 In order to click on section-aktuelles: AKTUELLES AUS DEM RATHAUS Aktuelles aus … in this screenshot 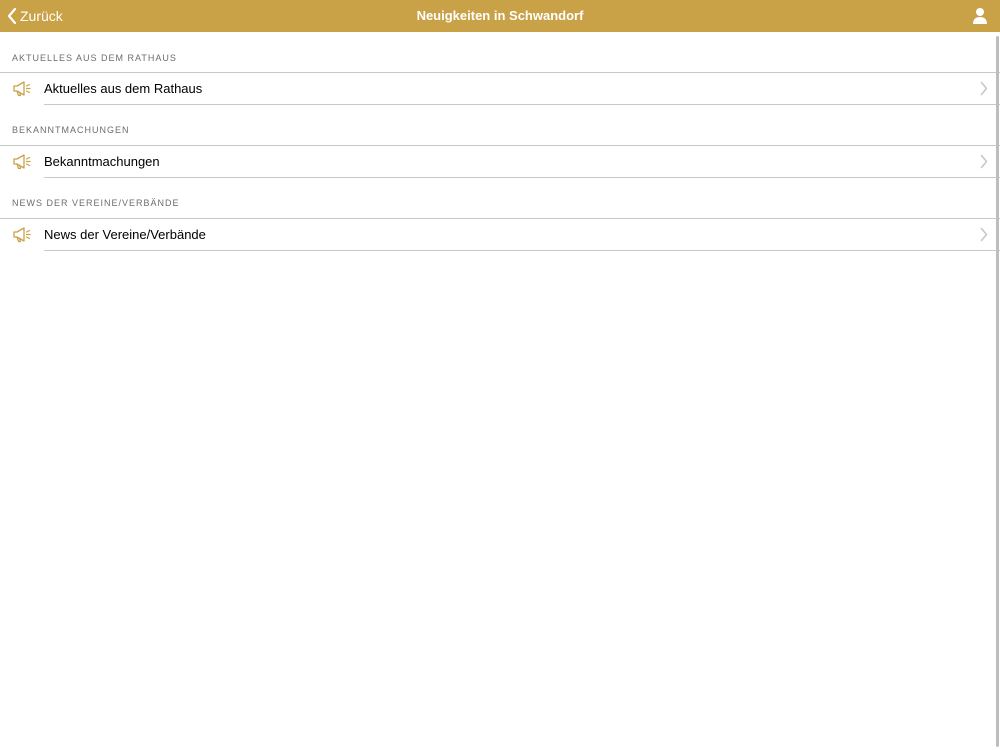, I will do `click(500, 68)`.